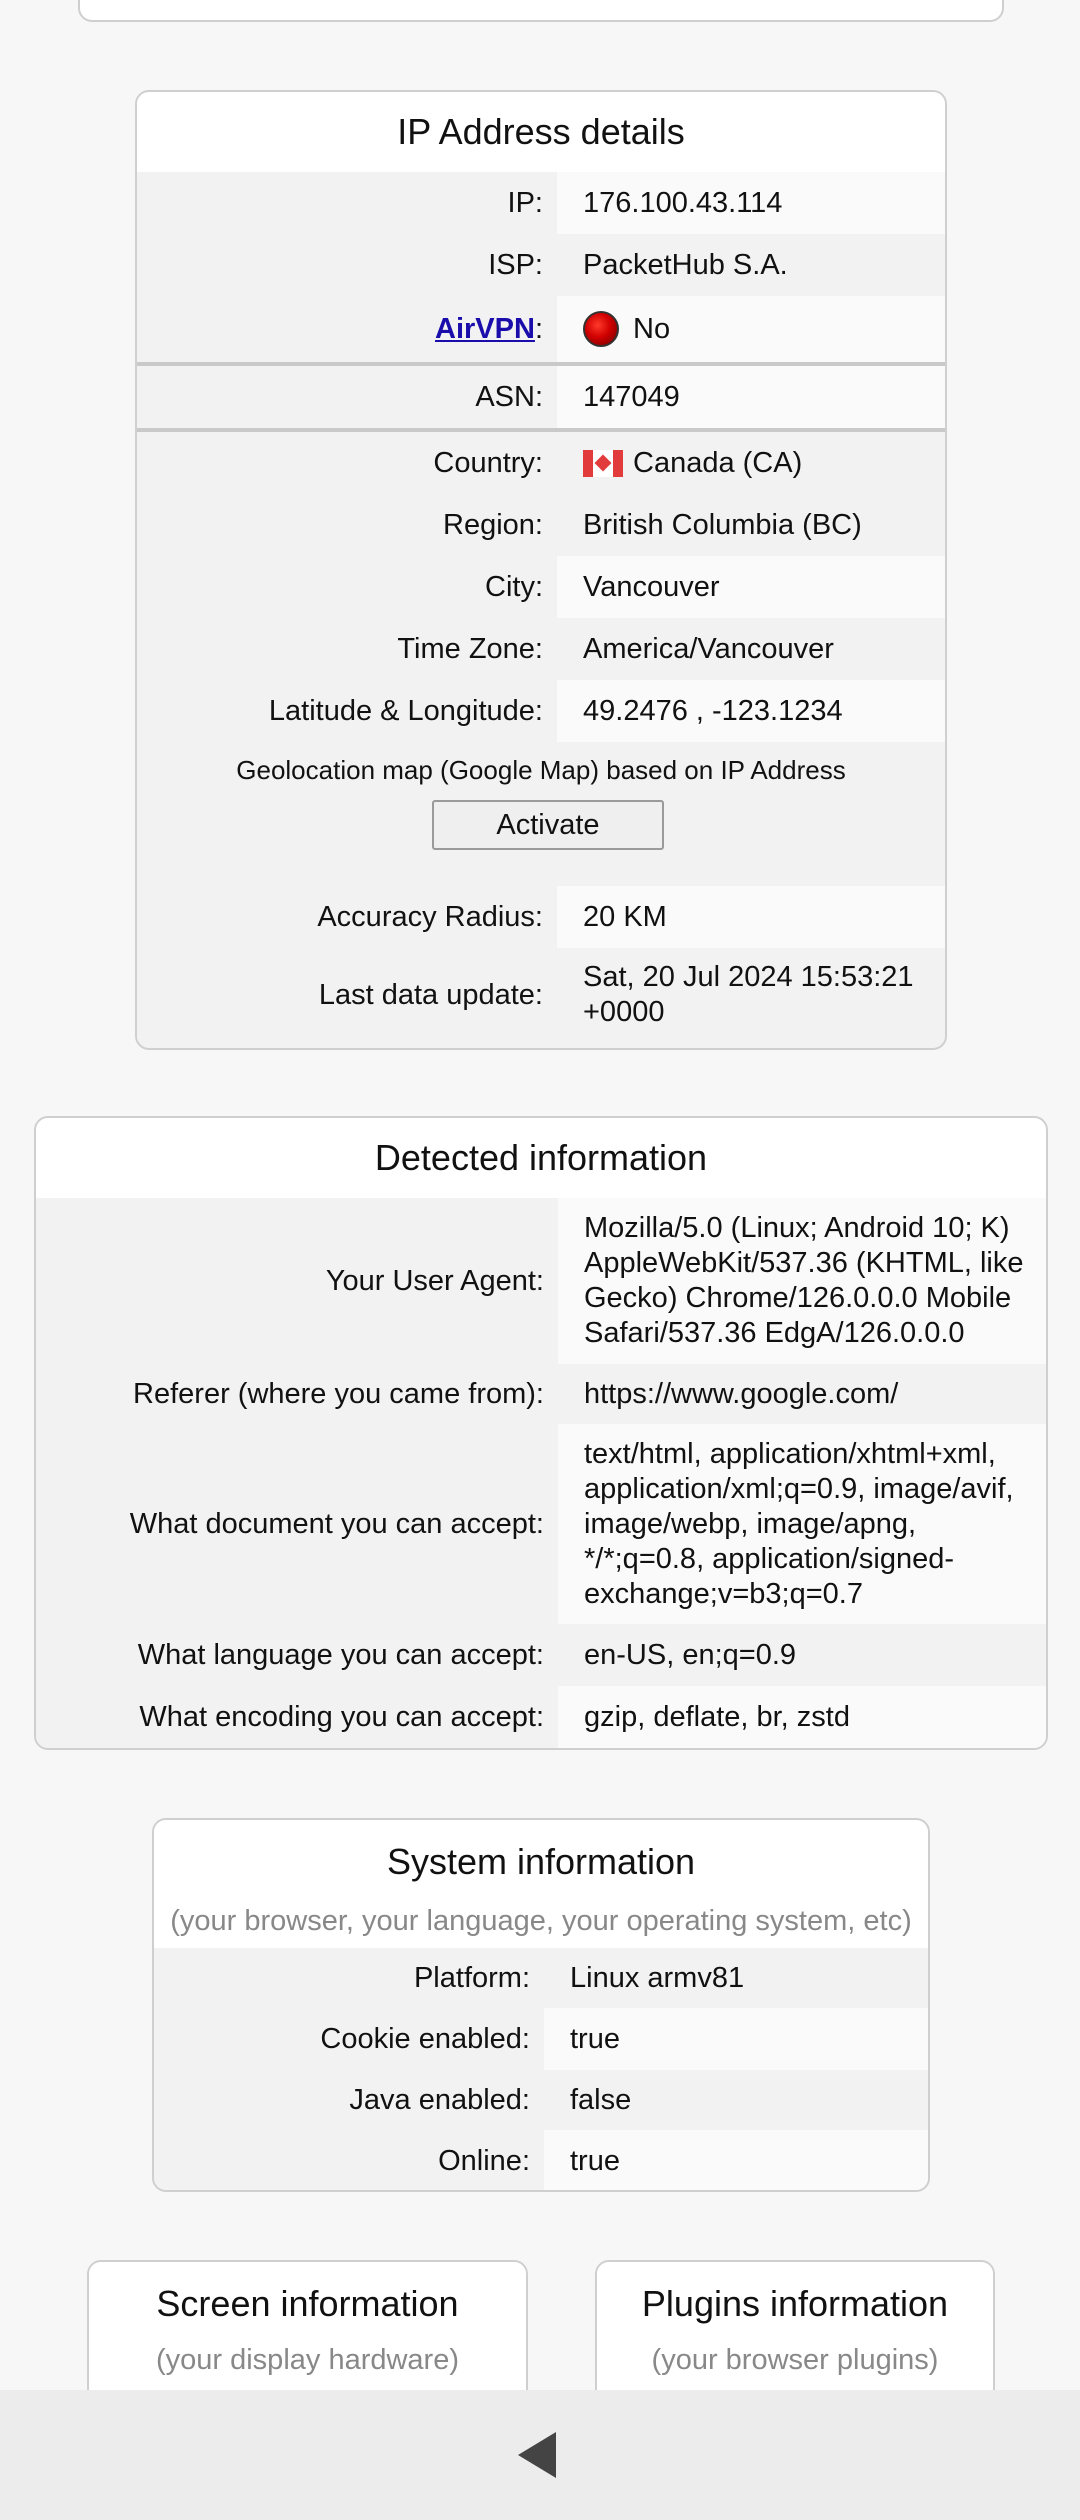 This screenshot has height=2520, width=1080. Describe the element at coordinates (751, 587) in the screenshot. I see `city-value: Vancouver` at that location.